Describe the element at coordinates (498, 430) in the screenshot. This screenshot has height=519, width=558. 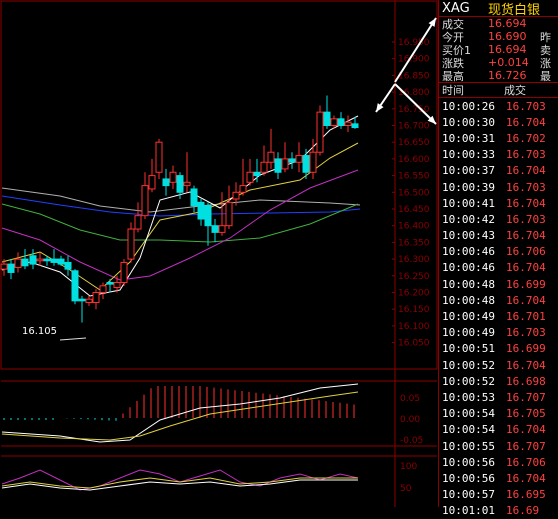
I see `tick-row: 10:00:54 16.704` at that location.